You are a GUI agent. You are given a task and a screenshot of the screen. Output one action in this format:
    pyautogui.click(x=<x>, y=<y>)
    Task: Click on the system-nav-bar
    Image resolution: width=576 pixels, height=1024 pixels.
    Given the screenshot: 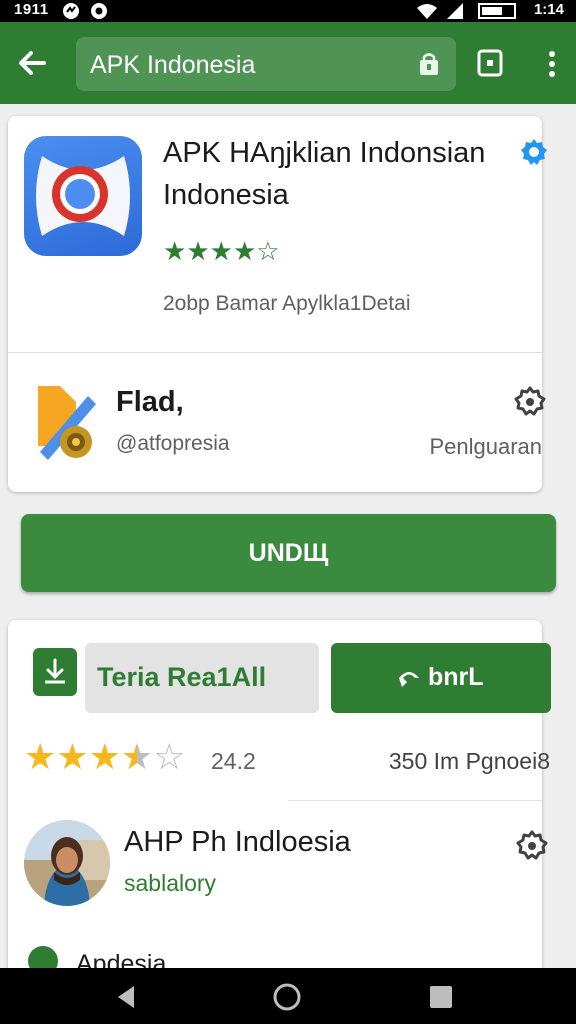 What is the action you would take?
    pyautogui.click(x=288, y=996)
    